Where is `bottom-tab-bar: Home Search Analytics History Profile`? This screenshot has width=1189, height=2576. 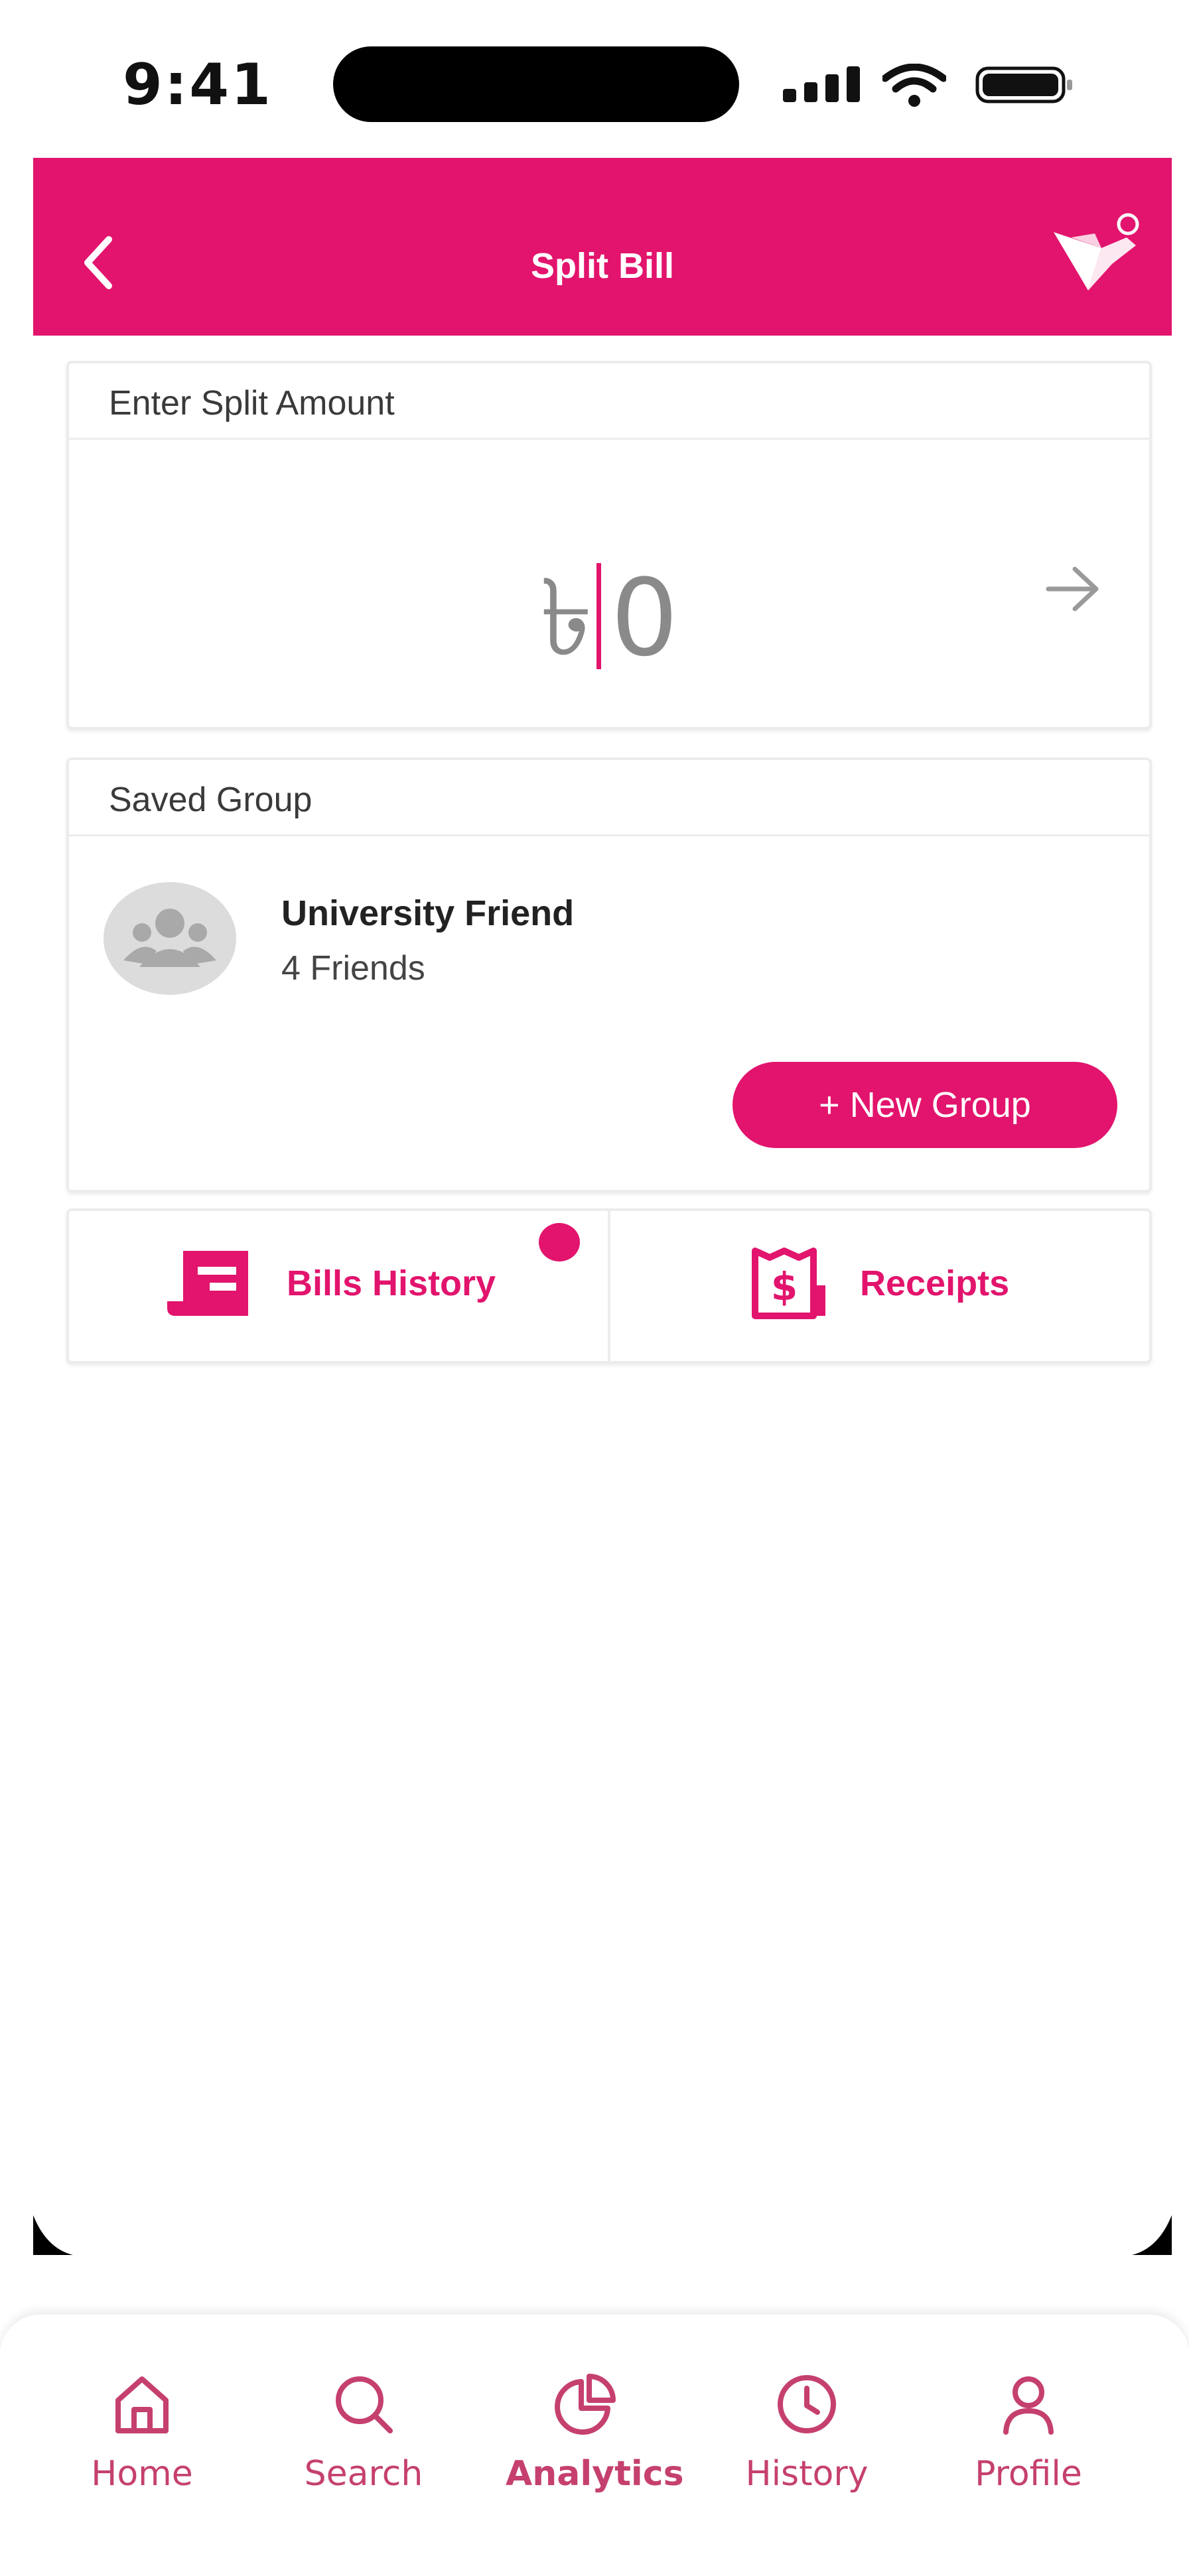
bottom-tab-bar: Home Search Analytics History Profile is located at coordinates (595, 2446).